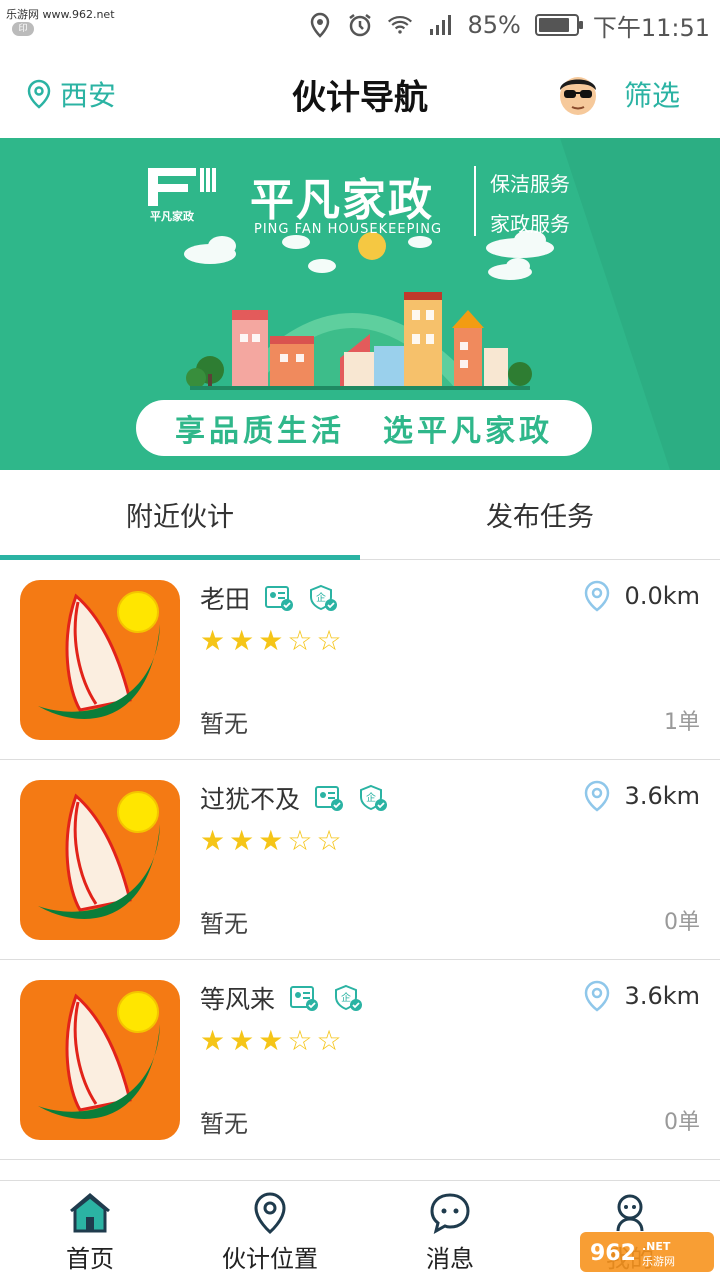  What do you see at coordinates (658, 1261) in the screenshot?
I see `svg-text: 乐游网` at bounding box center [658, 1261].